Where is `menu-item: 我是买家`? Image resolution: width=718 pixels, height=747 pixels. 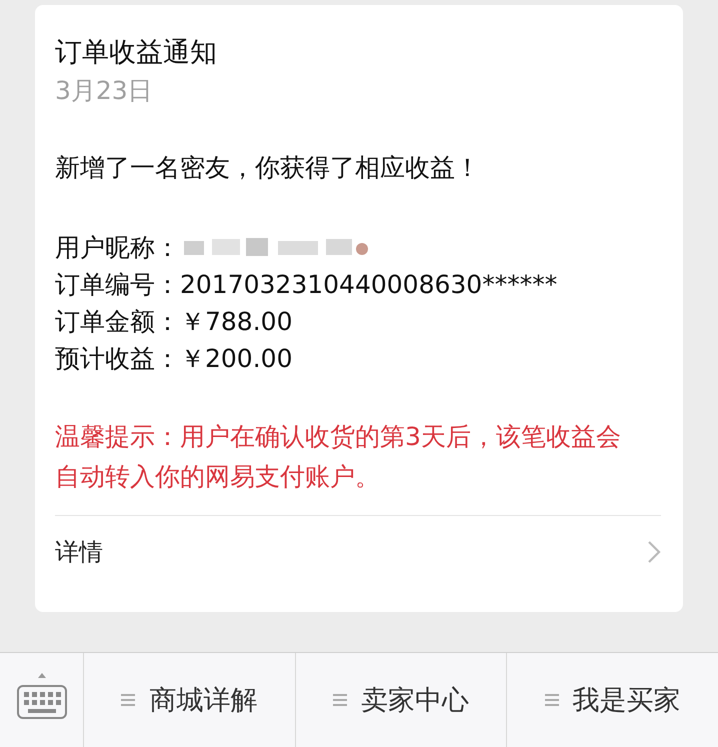
menu-item: 我是买家 is located at coordinates (612, 700).